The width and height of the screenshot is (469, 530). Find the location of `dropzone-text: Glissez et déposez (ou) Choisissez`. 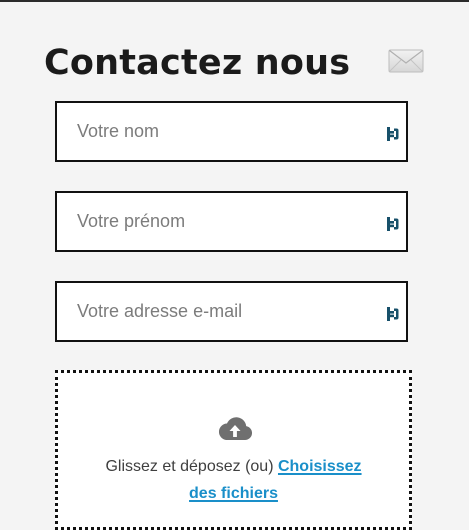

dropzone-text: Glissez et déposez (ou) Choisissez is located at coordinates (233, 467).